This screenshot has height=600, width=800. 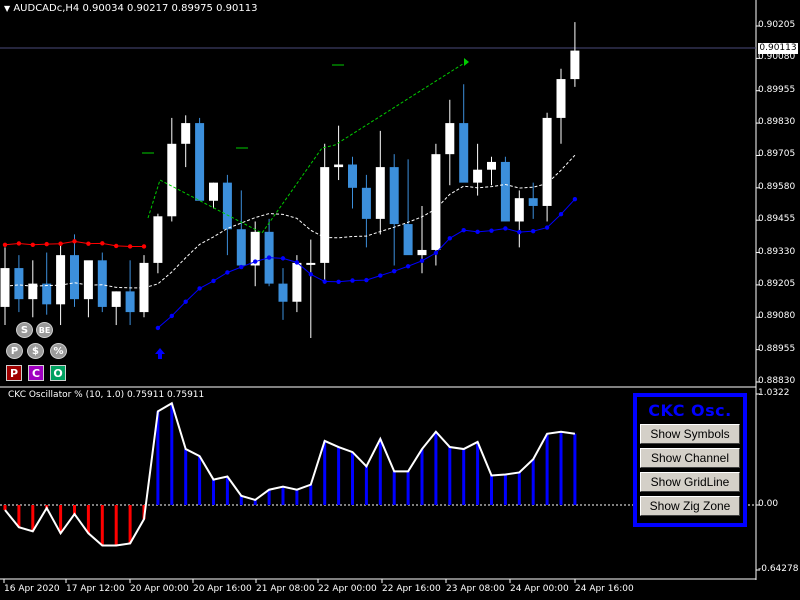 I want to click on date-tick-label: 20 Apr 00:00, so click(x=159, y=589).